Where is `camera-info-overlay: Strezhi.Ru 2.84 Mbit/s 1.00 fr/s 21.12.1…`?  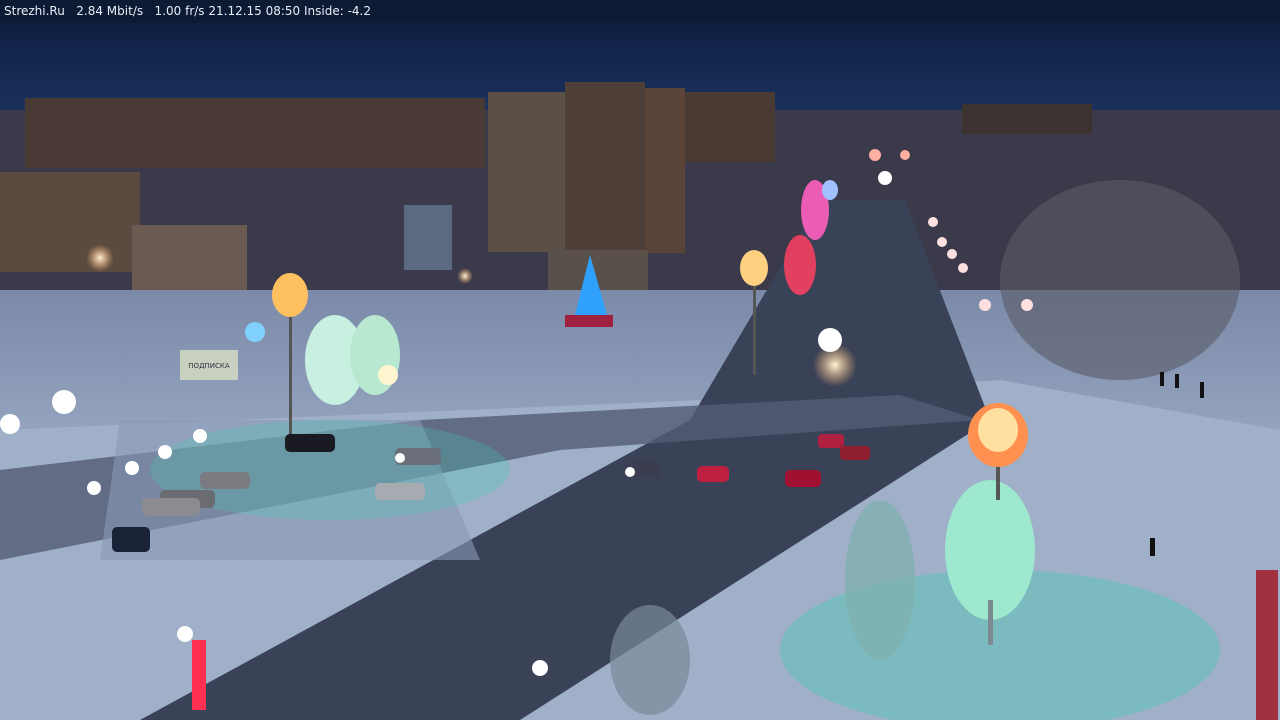 camera-info-overlay: Strezhi.Ru 2.84 Mbit/s 1.00 fr/s 21.12.1… is located at coordinates (640, 11).